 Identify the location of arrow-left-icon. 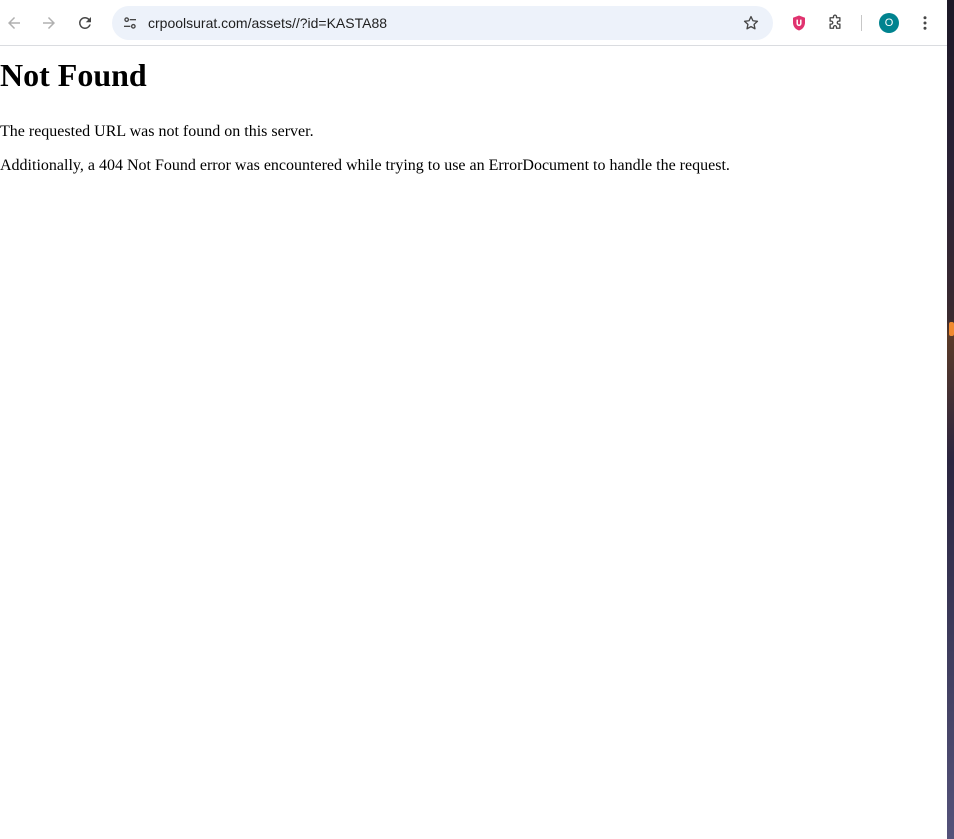
(14, 23).